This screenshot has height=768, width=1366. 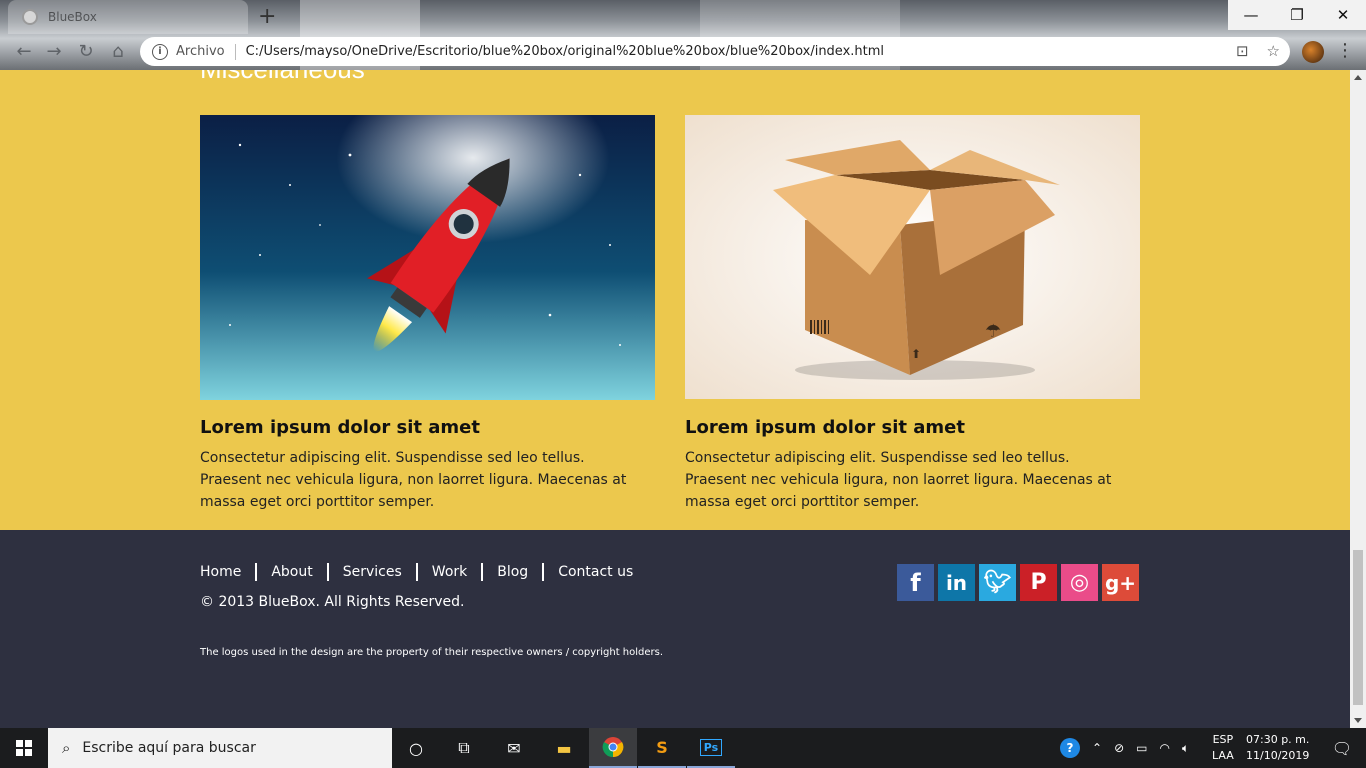 I want to click on copyright: © 2013 BlueBox. All Rights Reserved., so click(x=332, y=602).